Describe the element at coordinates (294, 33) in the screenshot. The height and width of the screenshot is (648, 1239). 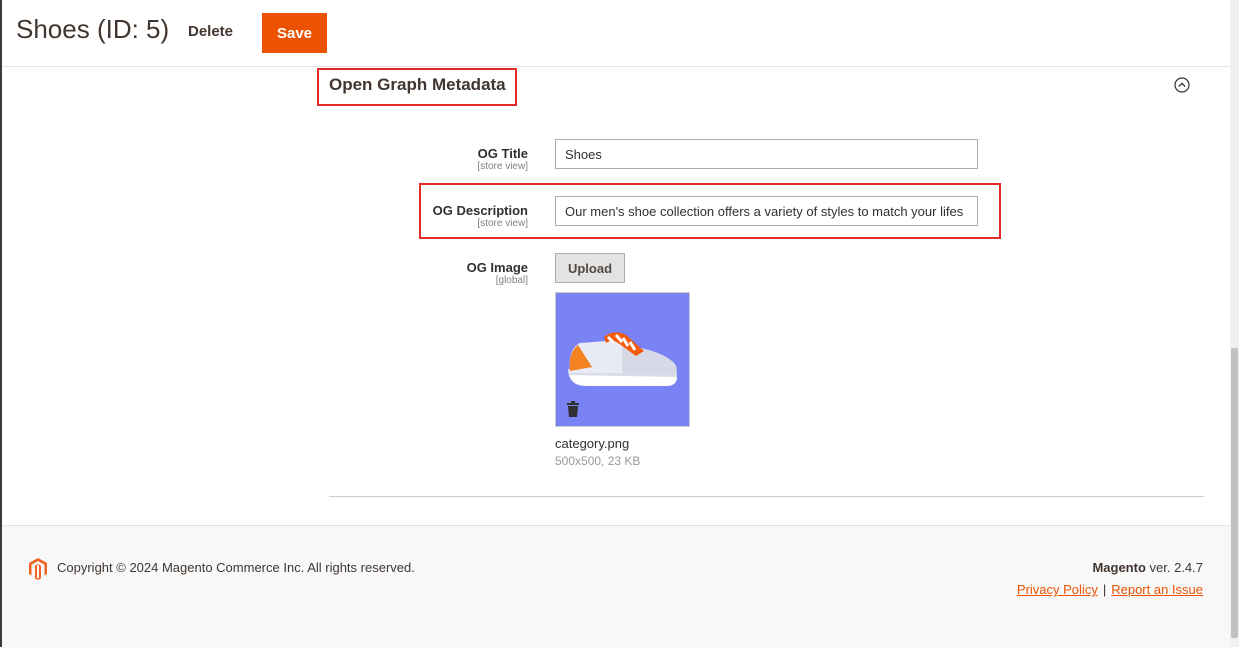
I see `save-button: Save` at that location.